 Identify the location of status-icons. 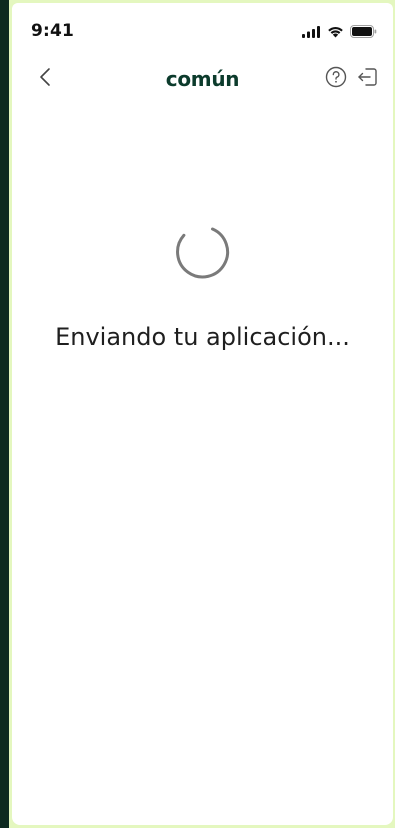
(339, 31).